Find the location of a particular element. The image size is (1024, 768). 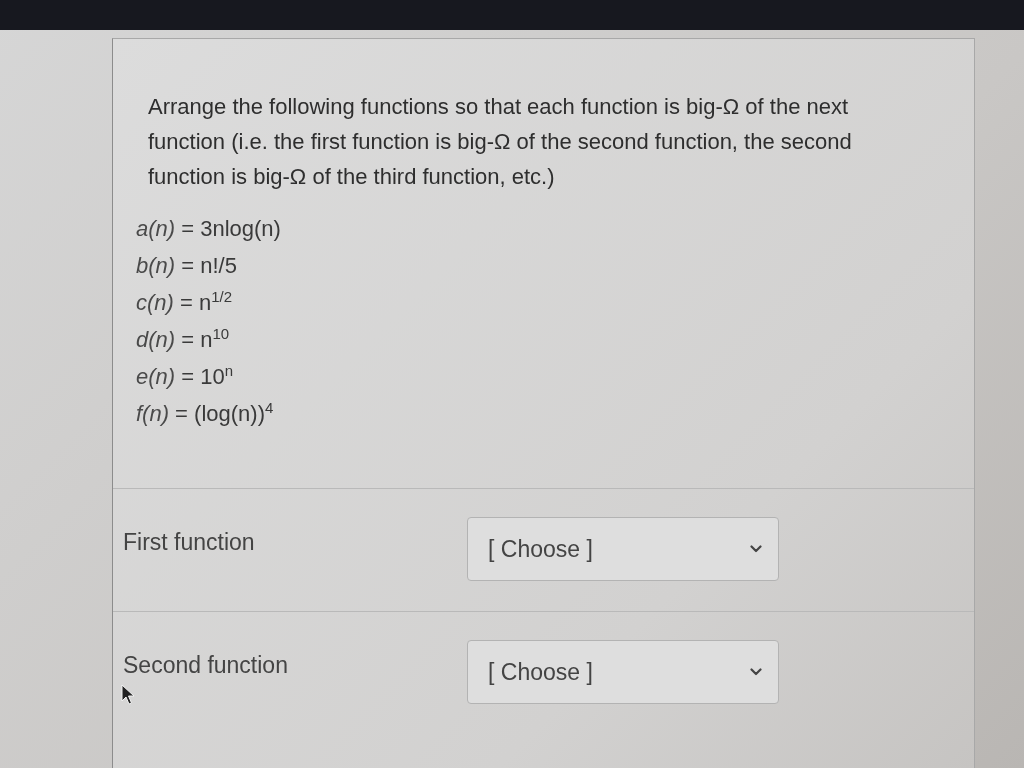

answer-label: First function is located at coordinates (189, 542).